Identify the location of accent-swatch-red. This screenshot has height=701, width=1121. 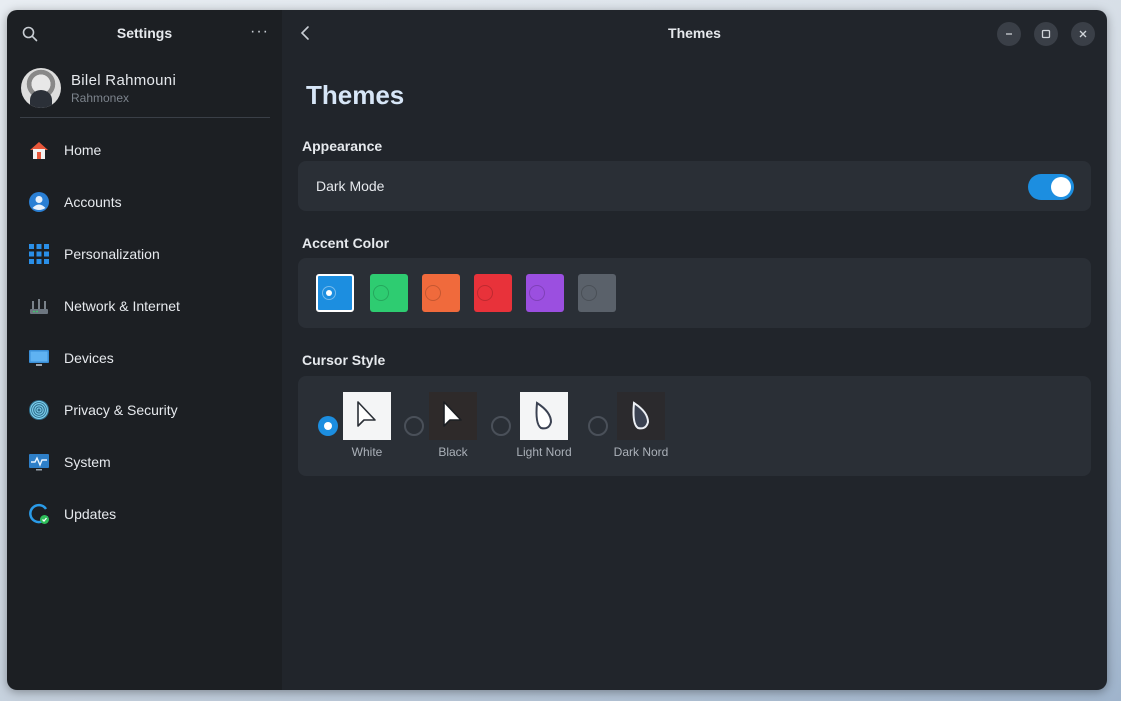
(493, 293).